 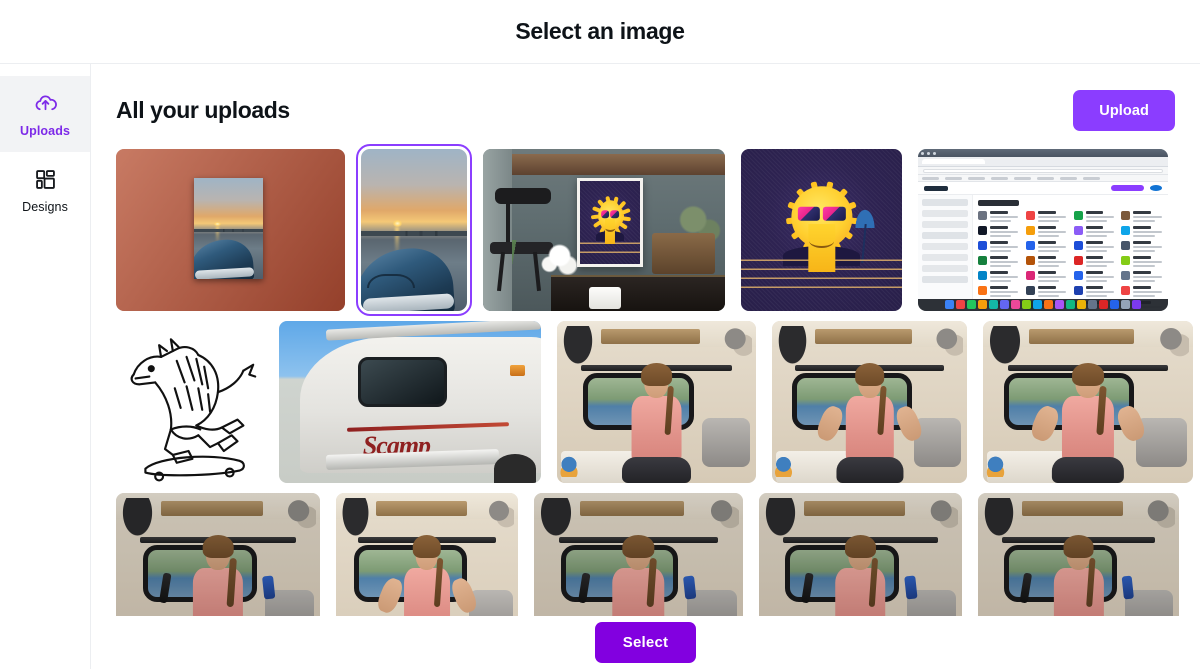 What do you see at coordinates (45, 180) in the screenshot?
I see `grid-apps-icon` at bounding box center [45, 180].